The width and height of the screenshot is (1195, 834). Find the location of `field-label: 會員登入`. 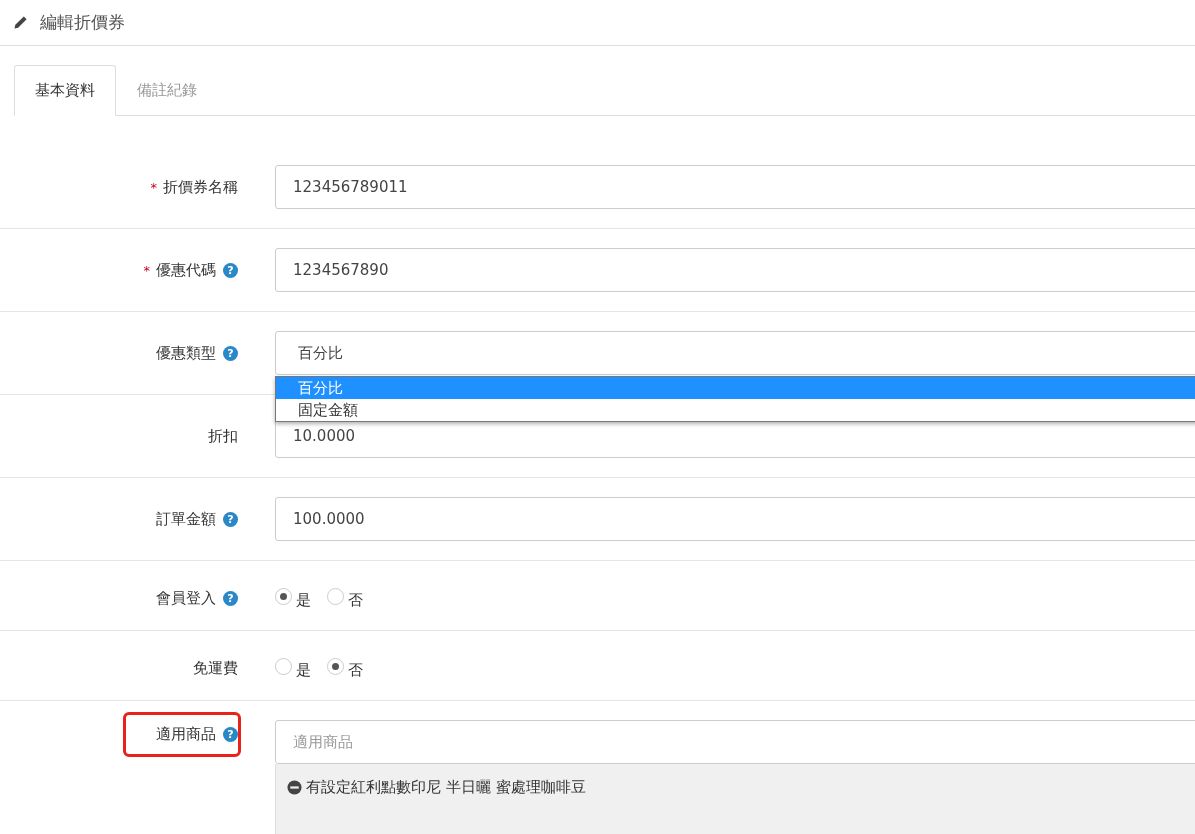

field-label: 會員登入 is located at coordinates (186, 598).